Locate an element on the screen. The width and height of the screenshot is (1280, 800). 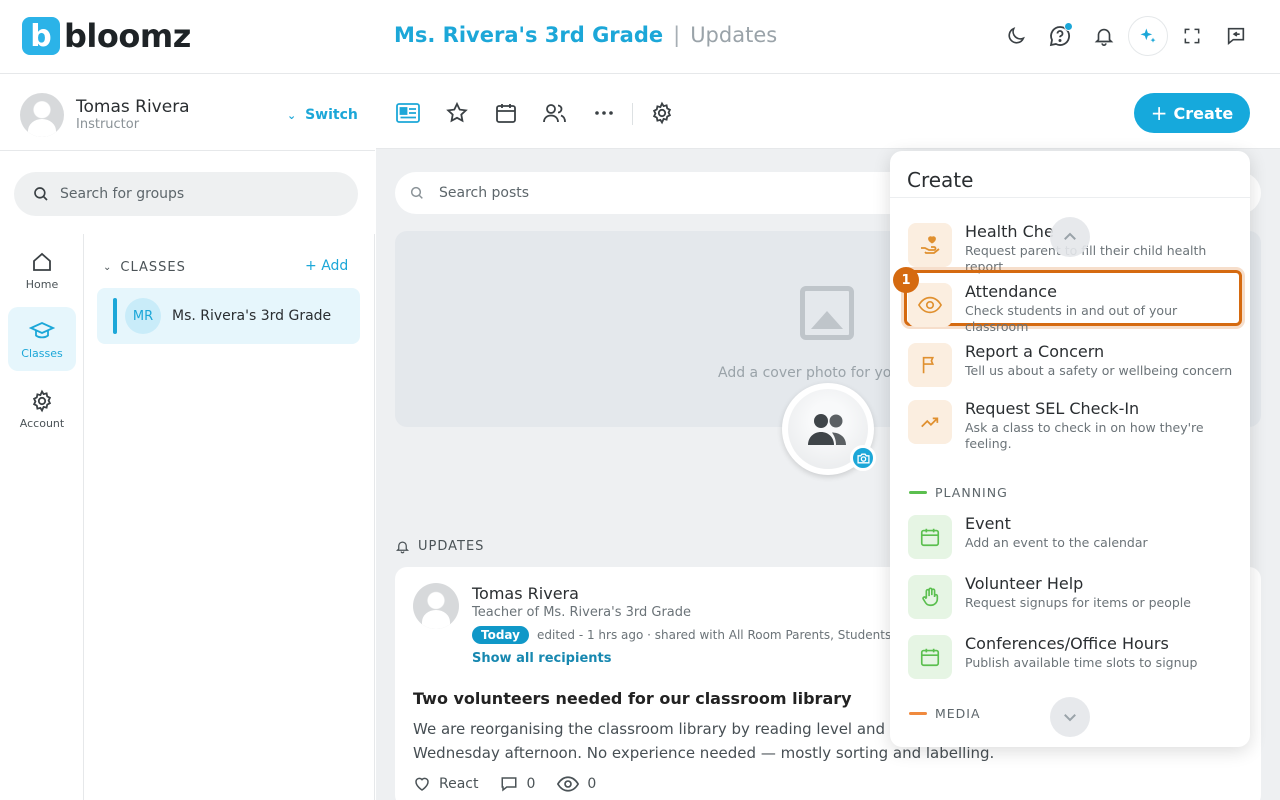
tab-favorites is located at coordinates (457, 113).